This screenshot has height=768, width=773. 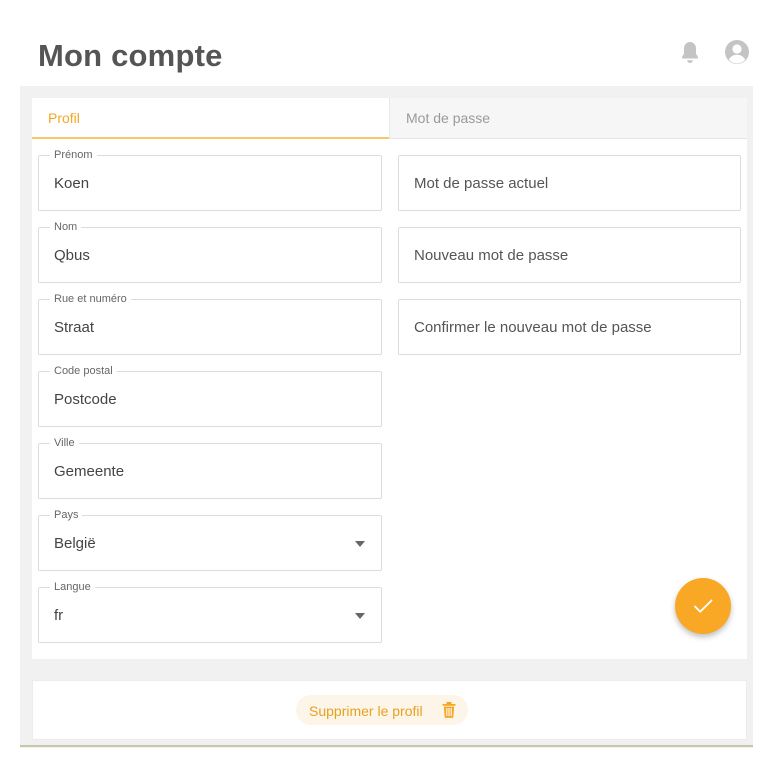 What do you see at coordinates (386, 746) in the screenshot?
I see `footer-divider` at bounding box center [386, 746].